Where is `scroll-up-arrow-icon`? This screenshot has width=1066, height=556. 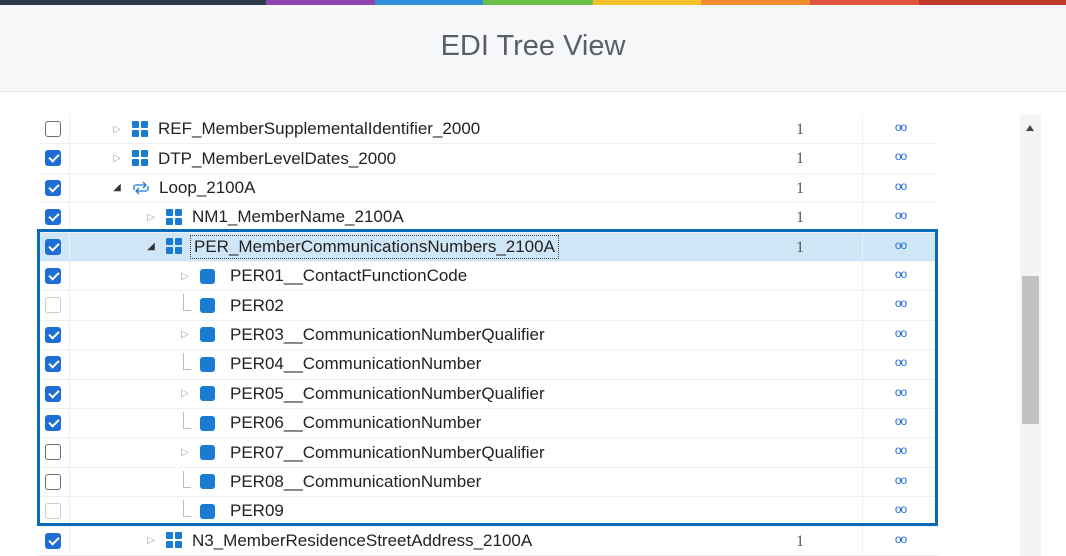 scroll-up-arrow-icon is located at coordinates (1030, 128).